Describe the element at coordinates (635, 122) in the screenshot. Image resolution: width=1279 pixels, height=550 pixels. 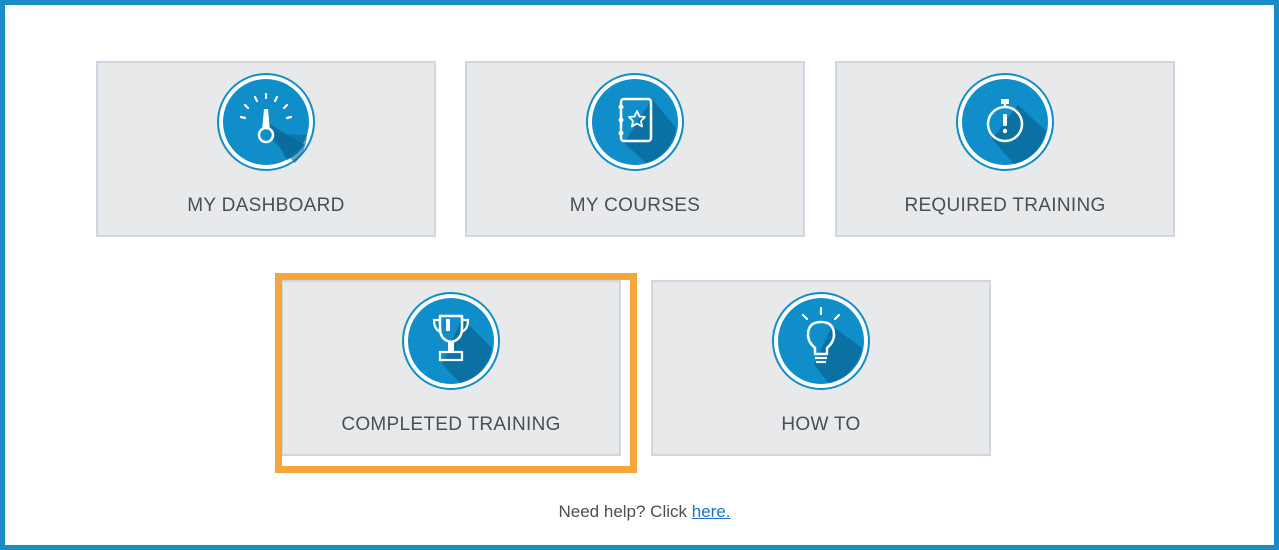
I see `notebook-star-icon` at that location.